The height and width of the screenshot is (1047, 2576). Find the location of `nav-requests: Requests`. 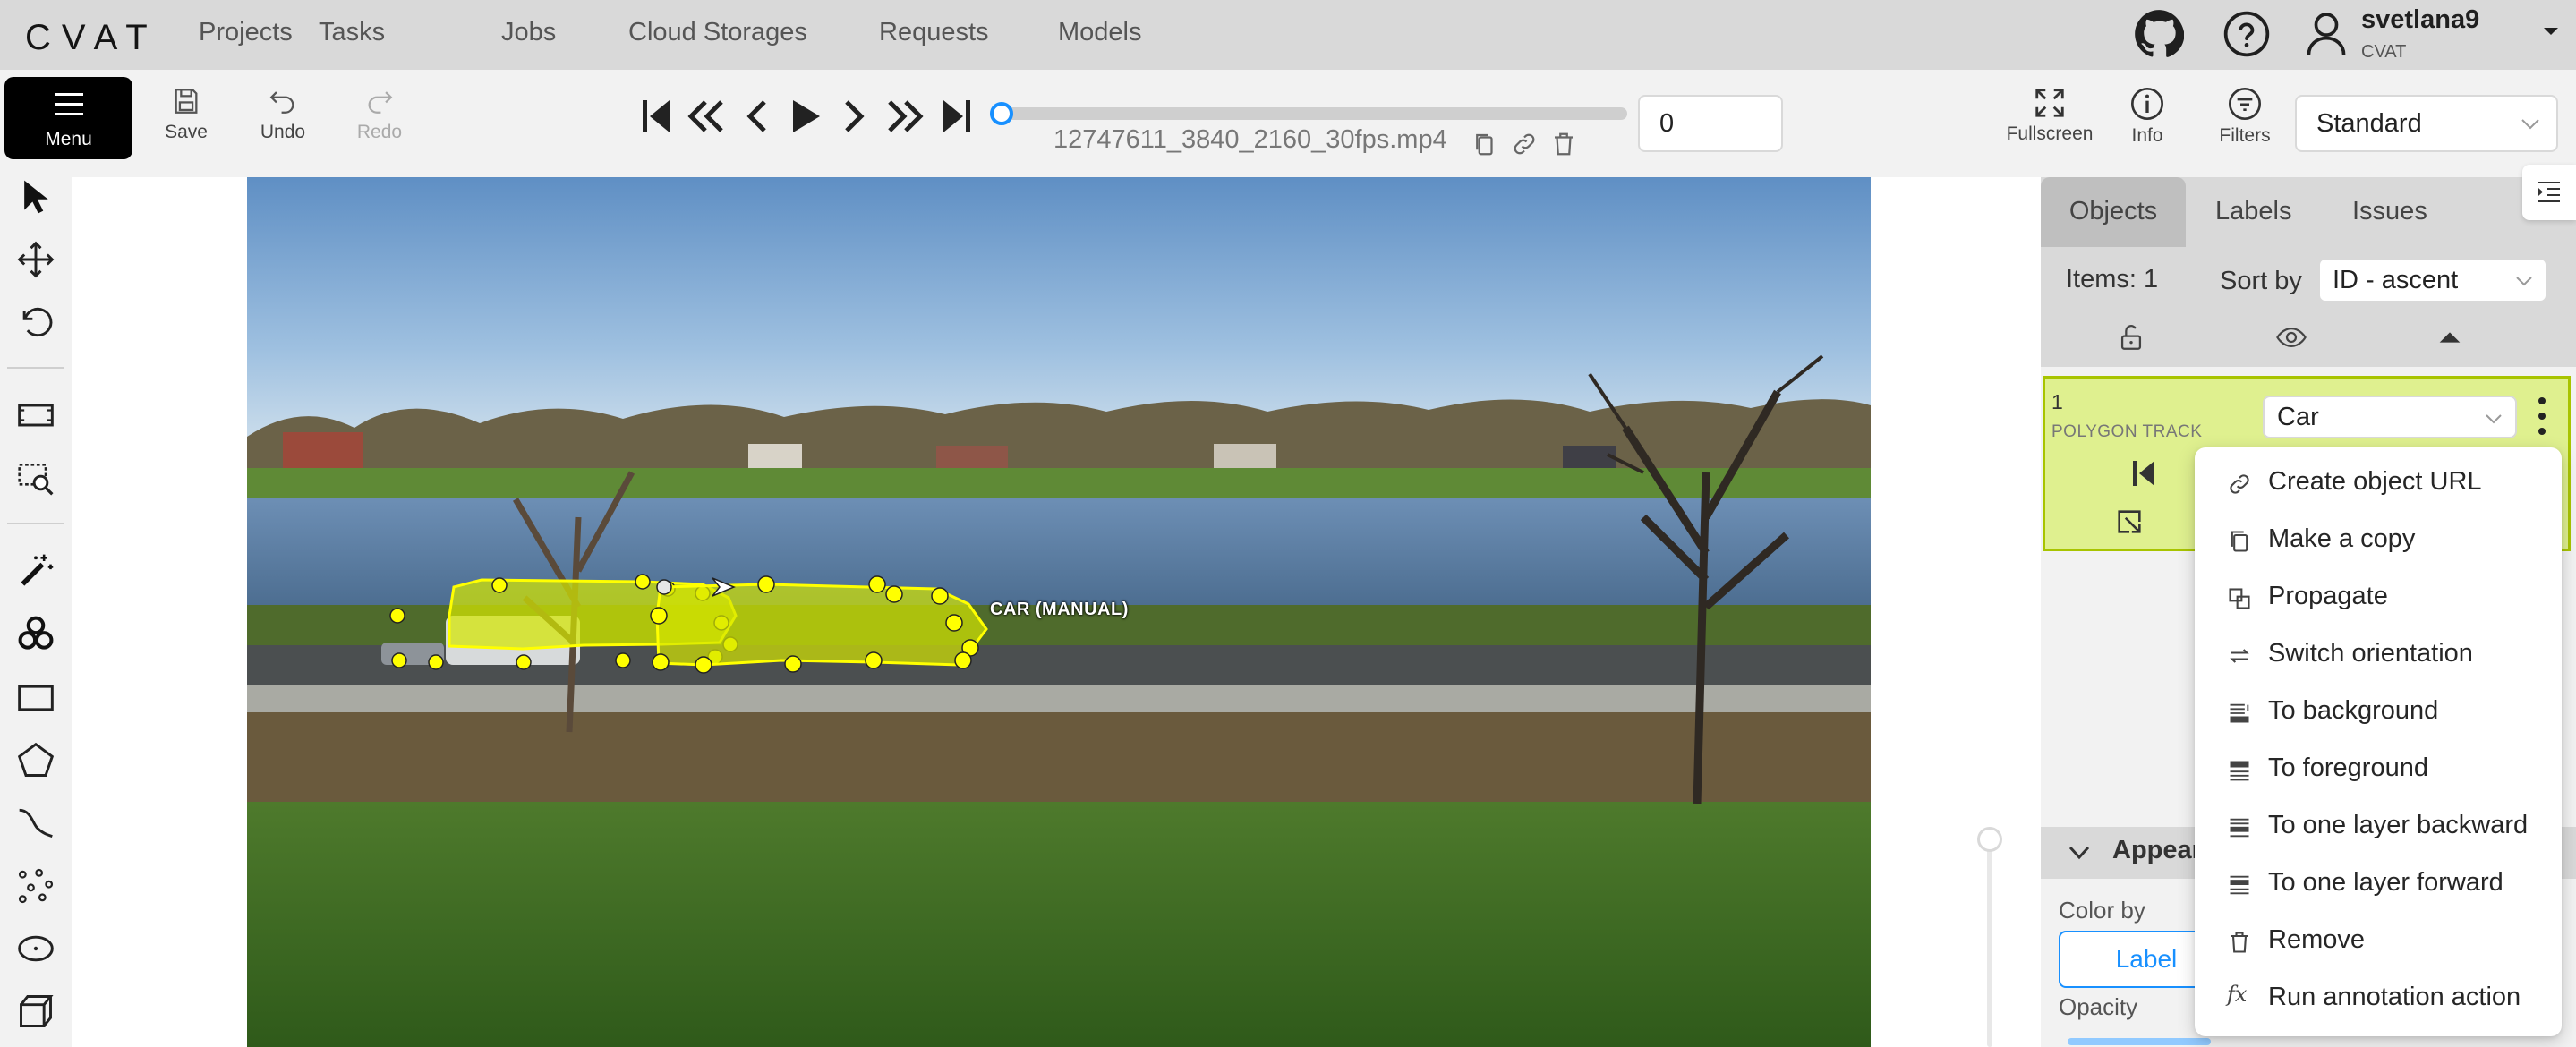

nav-requests: Requests is located at coordinates (934, 32).